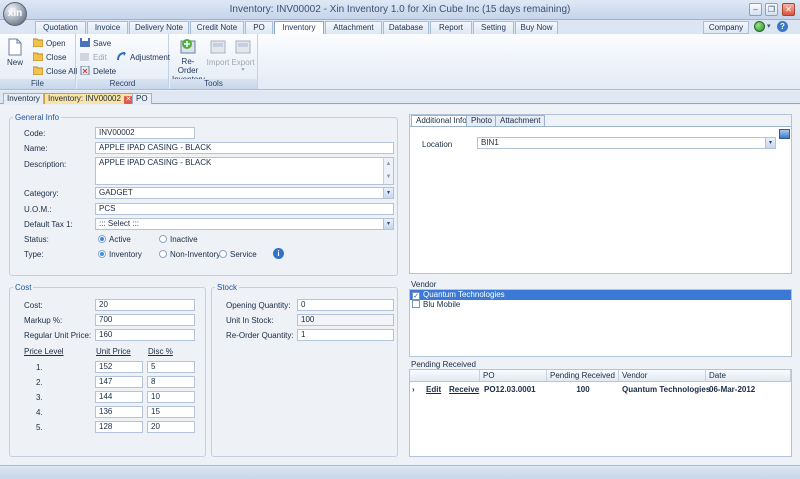 The height and width of the screenshot is (479, 800). What do you see at coordinates (441, 120) in the screenshot?
I see `tab-additional-info: Additional Info` at bounding box center [441, 120].